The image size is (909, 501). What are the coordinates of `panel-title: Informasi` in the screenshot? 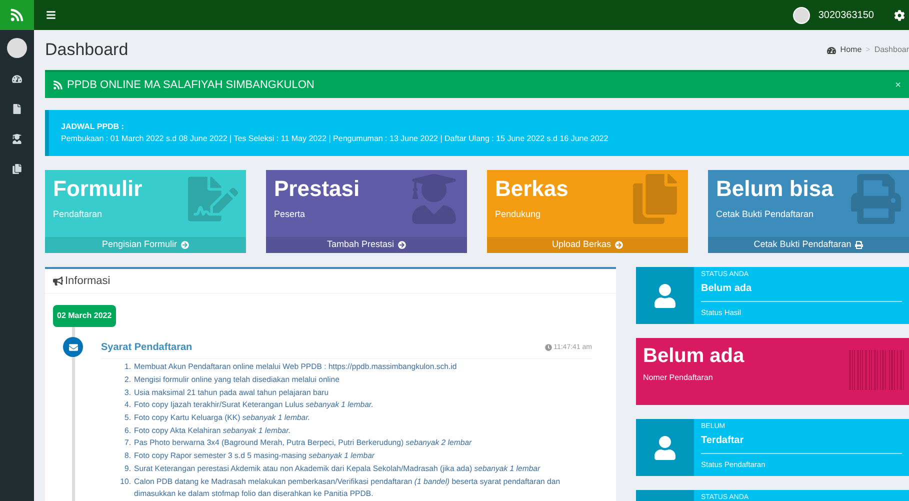 It's located at (87, 281).